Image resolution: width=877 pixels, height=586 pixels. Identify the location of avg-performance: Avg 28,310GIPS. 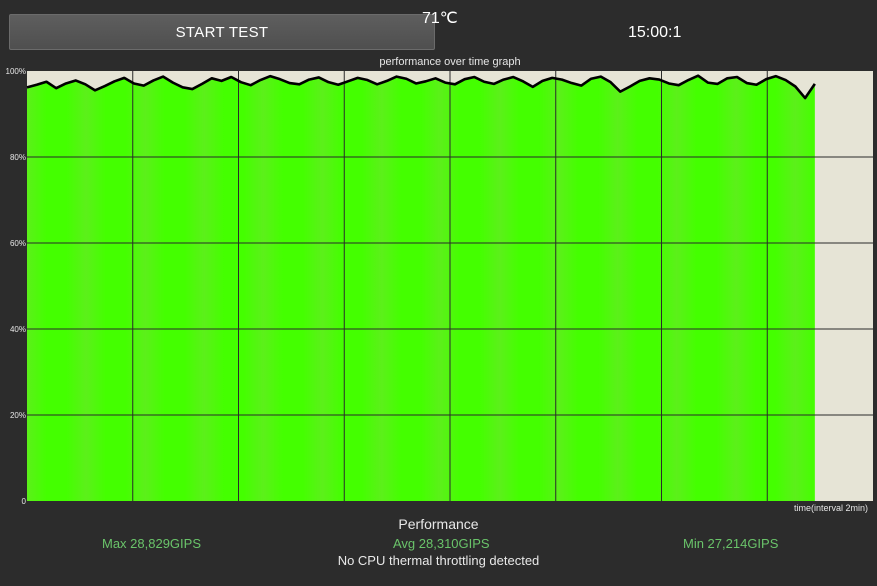
(441, 543).